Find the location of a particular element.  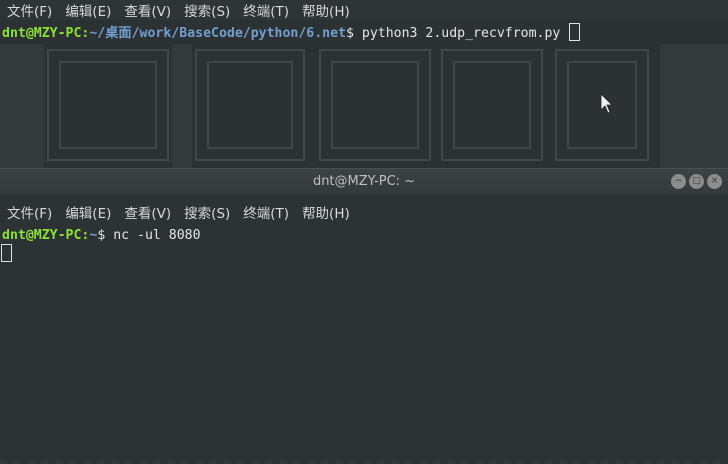

minimize-icon: − is located at coordinates (678, 181).